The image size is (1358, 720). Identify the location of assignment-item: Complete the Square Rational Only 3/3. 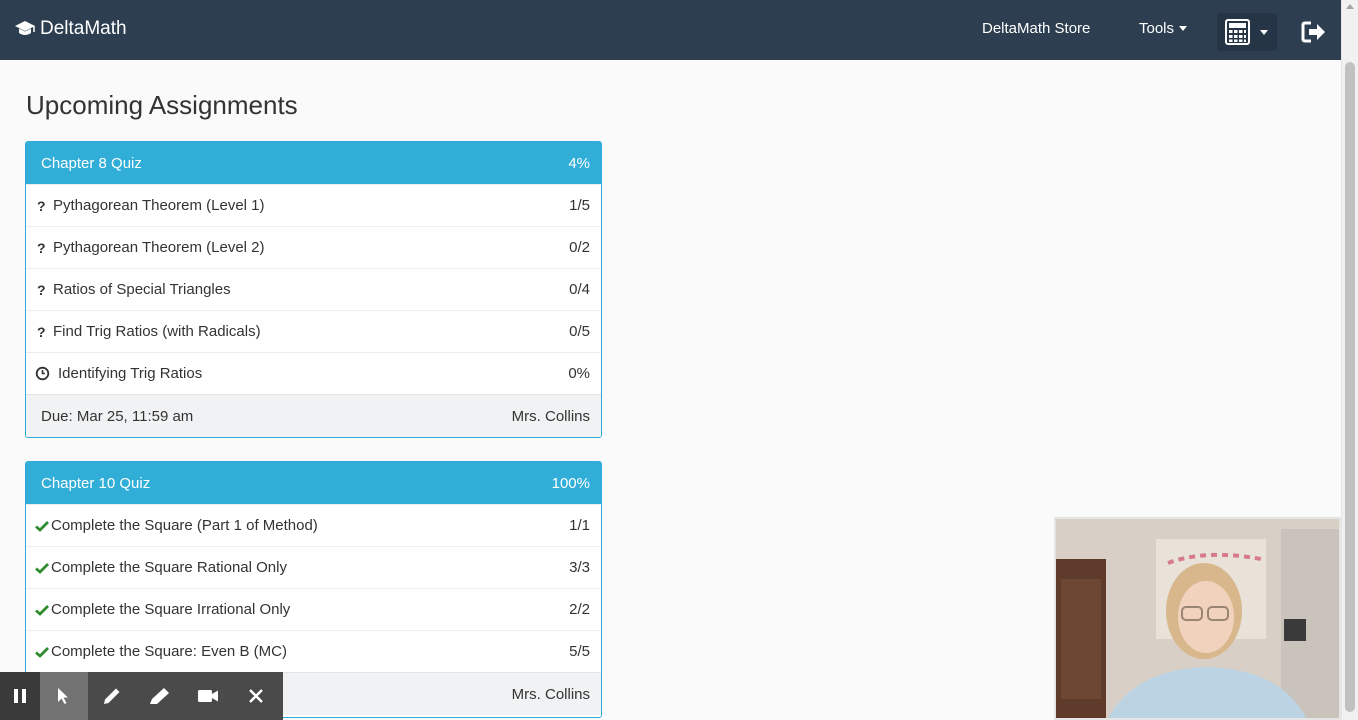
(313, 567).